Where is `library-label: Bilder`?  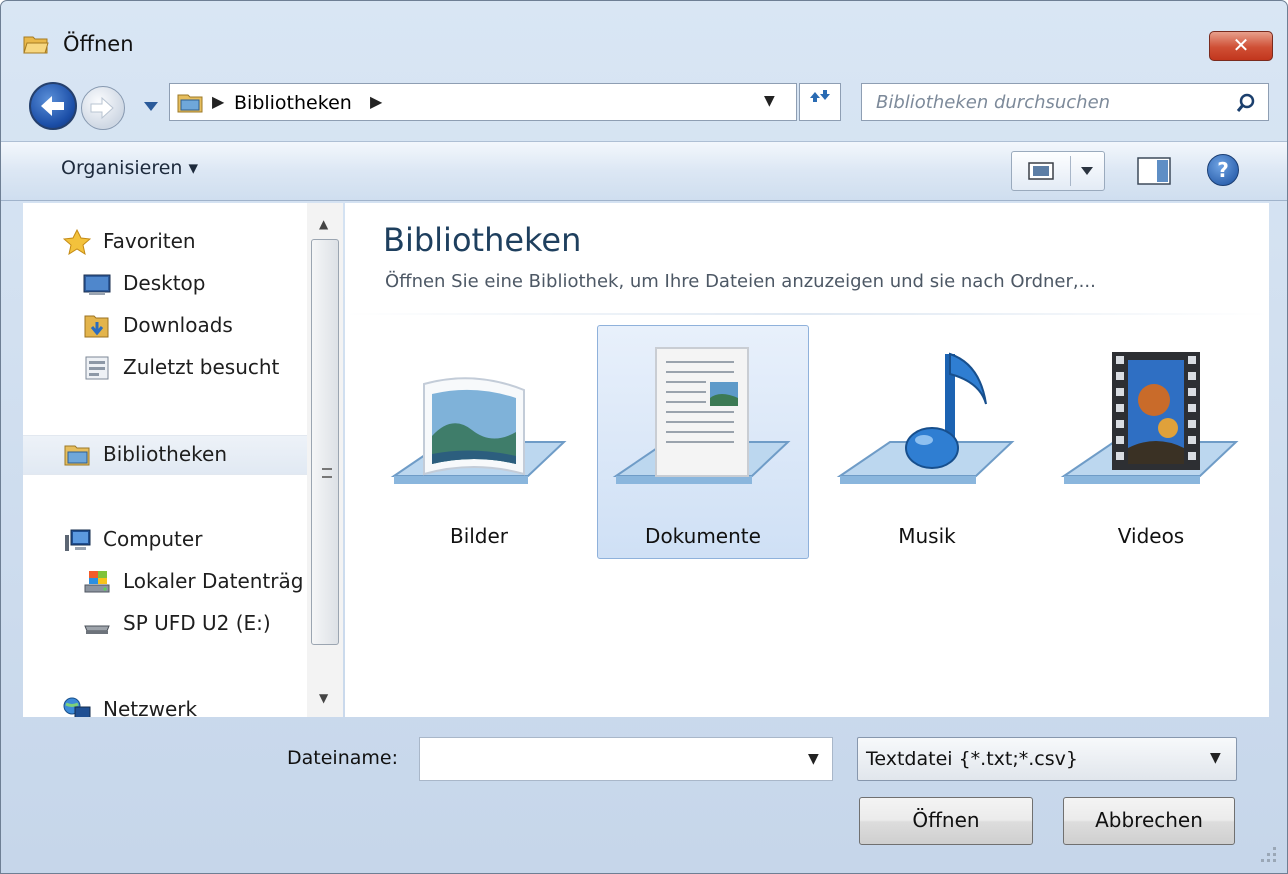
library-label: Bilder is located at coordinates (479, 536).